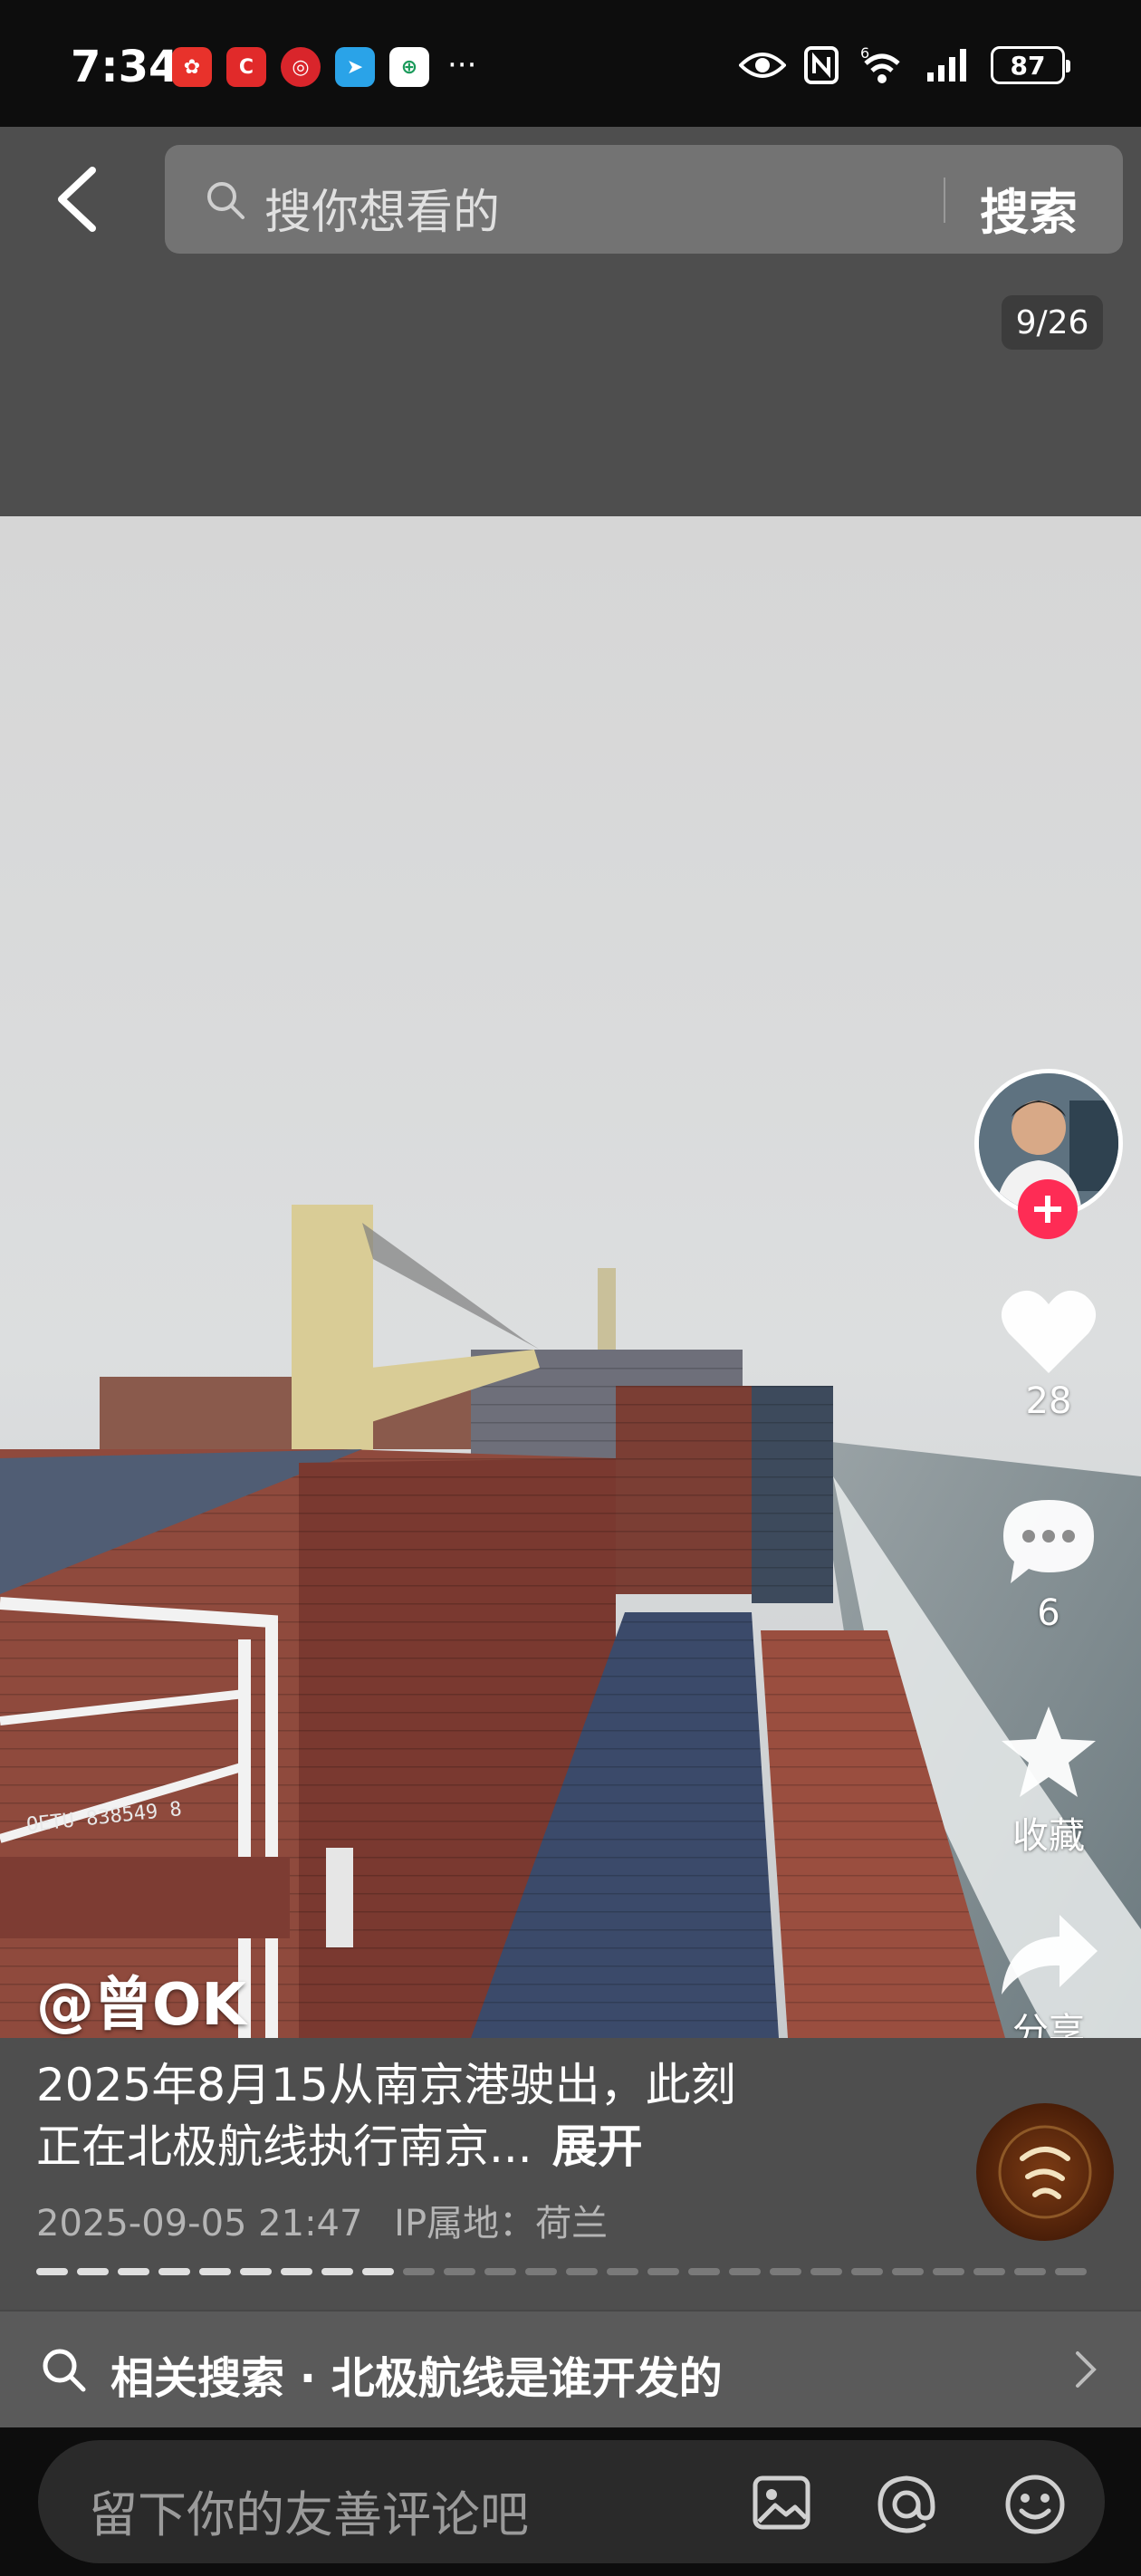 The image size is (1141, 2576). I want to click on post-meta: 2025-09-05 21:47 IP属地：荷兰, so click(322, 2220).